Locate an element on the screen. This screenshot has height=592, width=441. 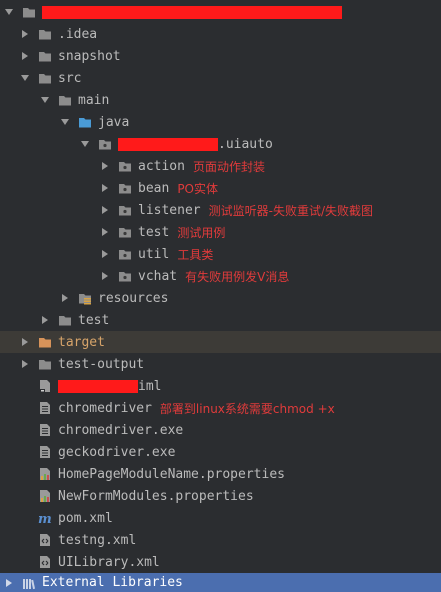
tree-row-snapshot: snapshot is located at coordinates (220, 56).